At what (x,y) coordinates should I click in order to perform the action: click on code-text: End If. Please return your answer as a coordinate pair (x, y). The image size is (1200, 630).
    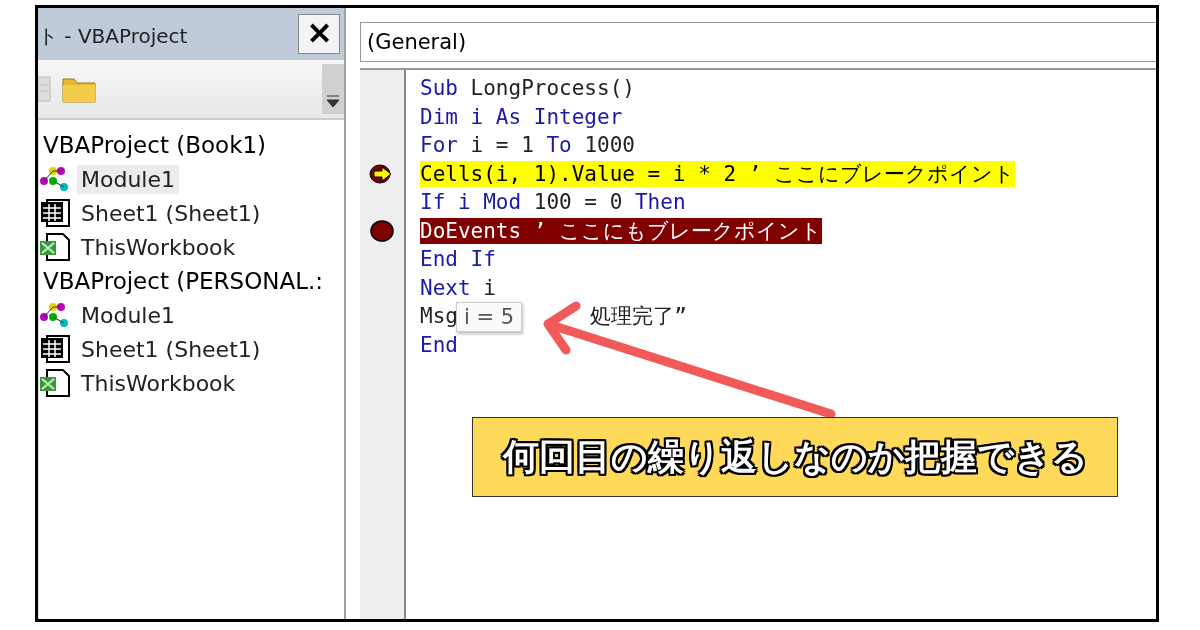
    Looking at the image, I should click on (458, 259).